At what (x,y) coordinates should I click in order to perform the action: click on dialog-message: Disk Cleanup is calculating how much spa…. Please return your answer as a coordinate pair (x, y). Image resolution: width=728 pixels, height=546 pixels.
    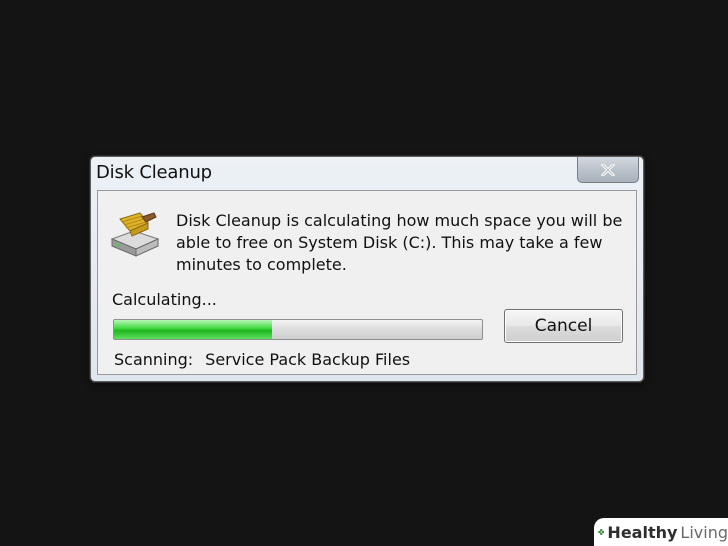
    Looking at the image, I should click on (399, 242).